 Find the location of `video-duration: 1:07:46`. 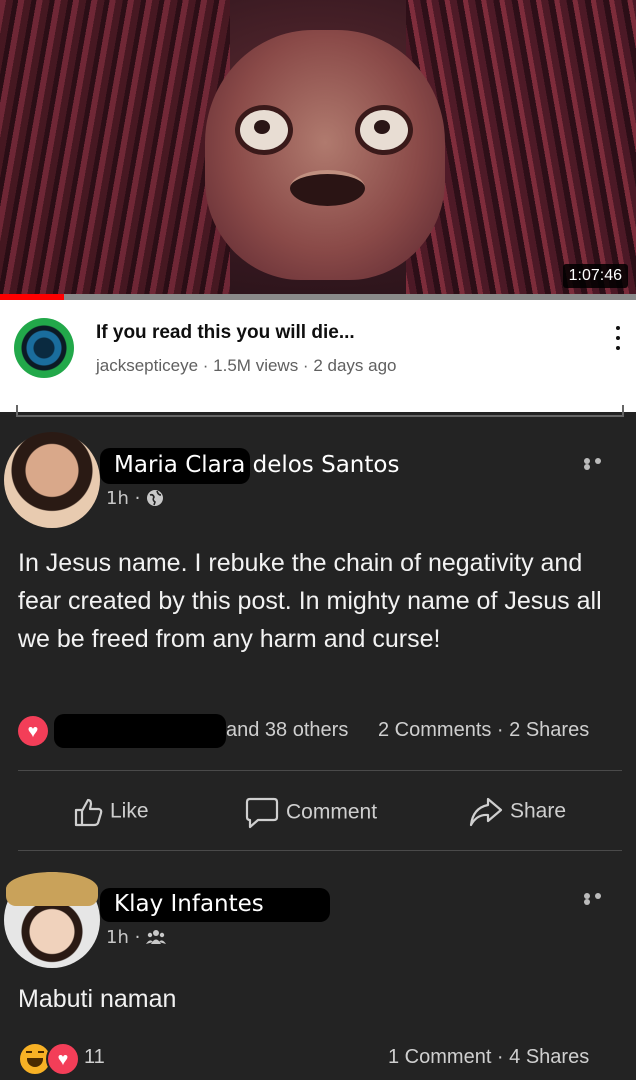

video-duration: 1:07:46 is located at coordinates (595, 276).